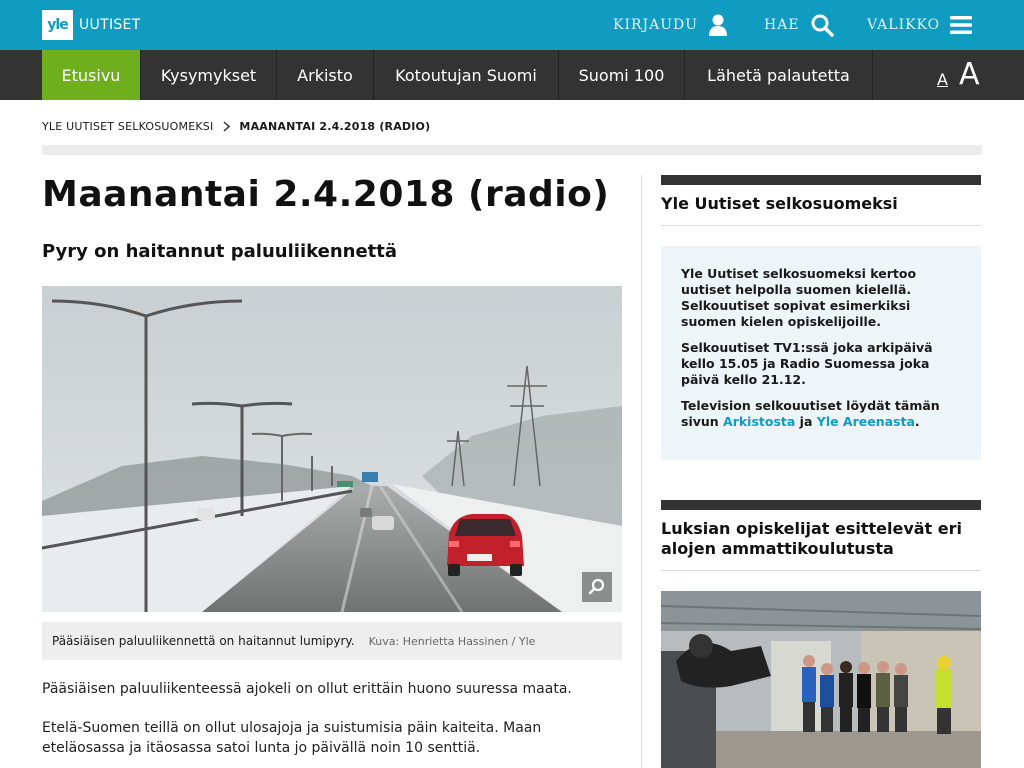 This screenshot has width=1024, height=768. Describe the element at coordinates (622, 75) in the screenshot. I see `nav-item-suomi-100: Suomi 100` at that location.